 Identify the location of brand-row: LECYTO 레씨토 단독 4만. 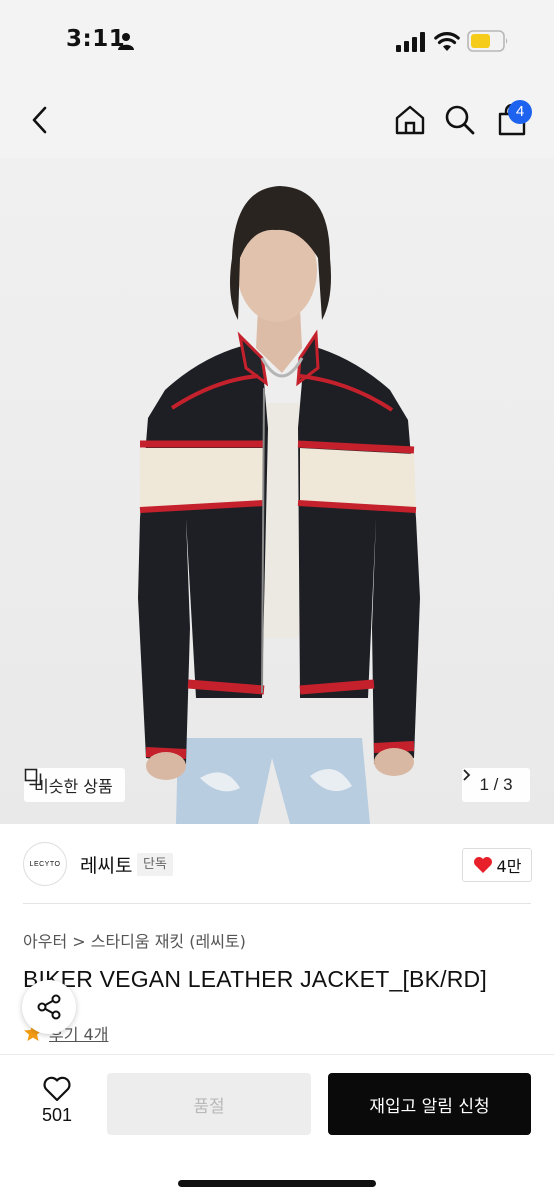
(277, 864).